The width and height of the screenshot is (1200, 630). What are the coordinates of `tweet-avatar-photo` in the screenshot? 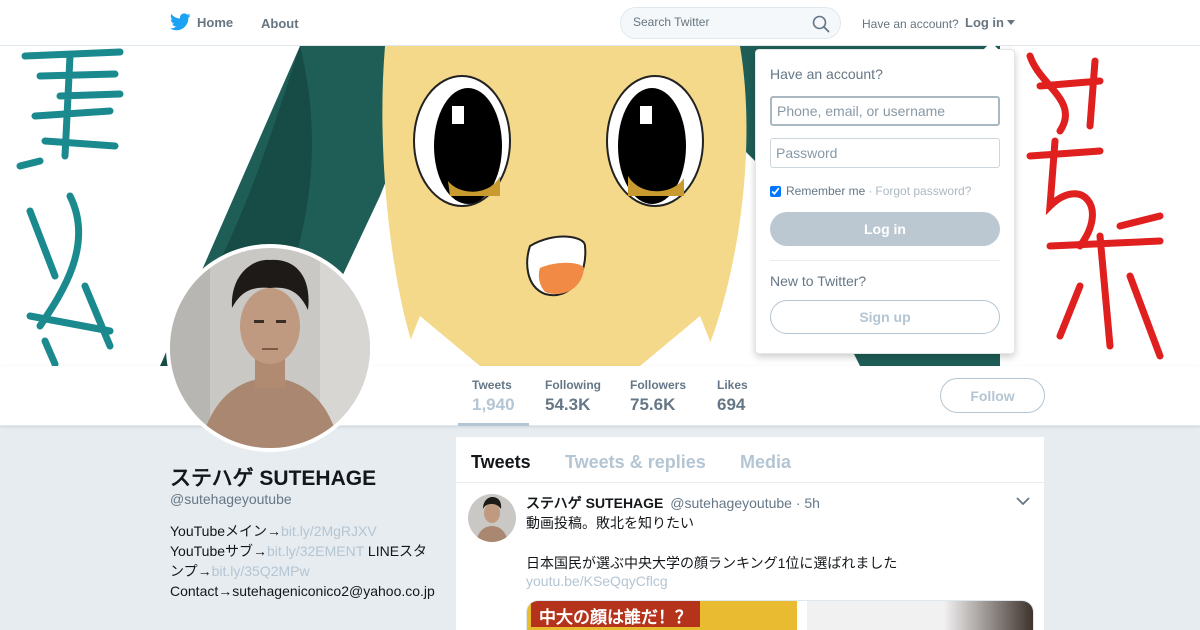 It's located at (492, 518).